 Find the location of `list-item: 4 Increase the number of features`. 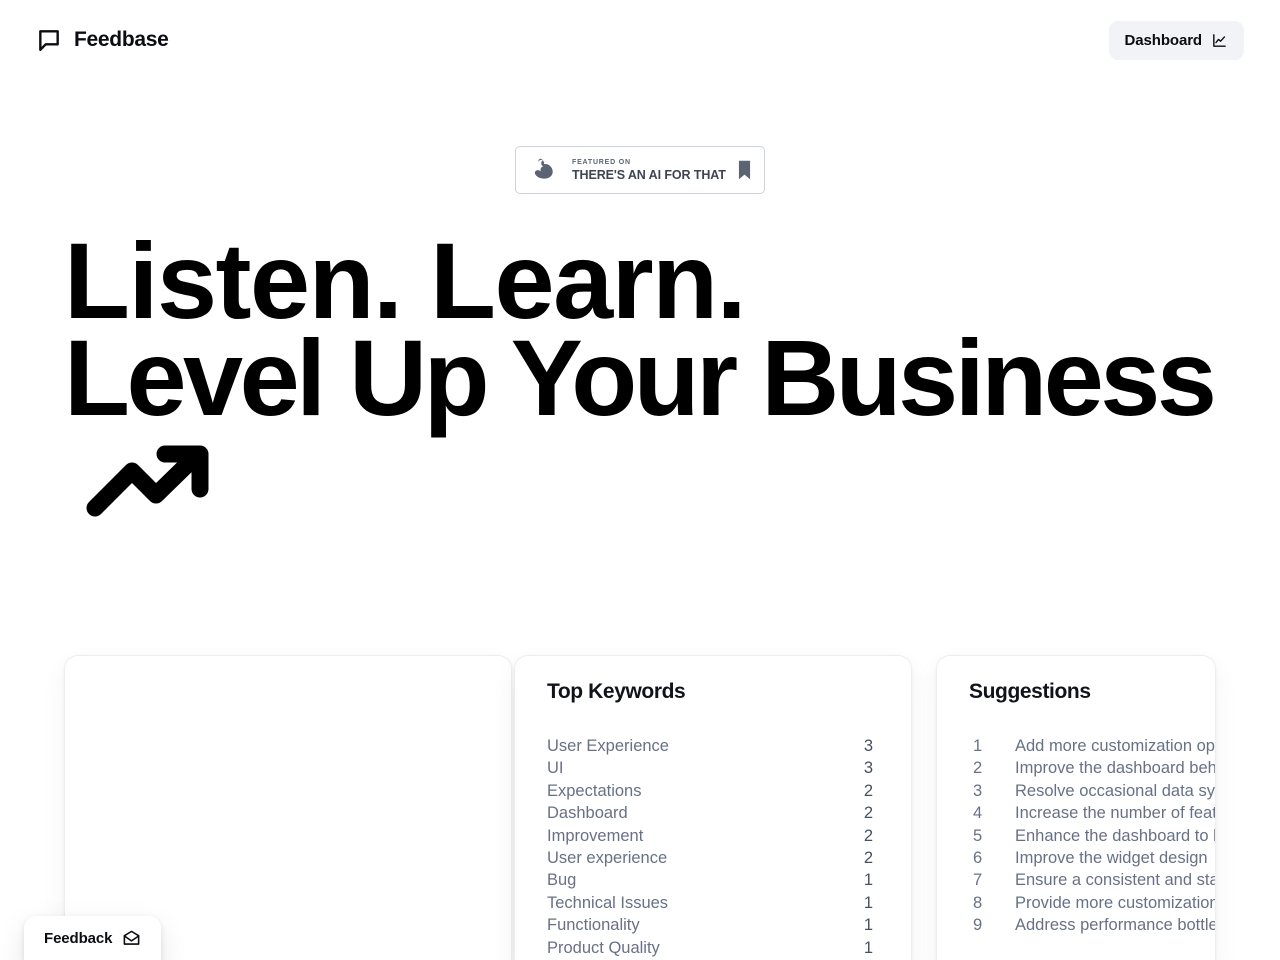

list-item: 4 Increase the number of features is located at coordinates (1094, 813).